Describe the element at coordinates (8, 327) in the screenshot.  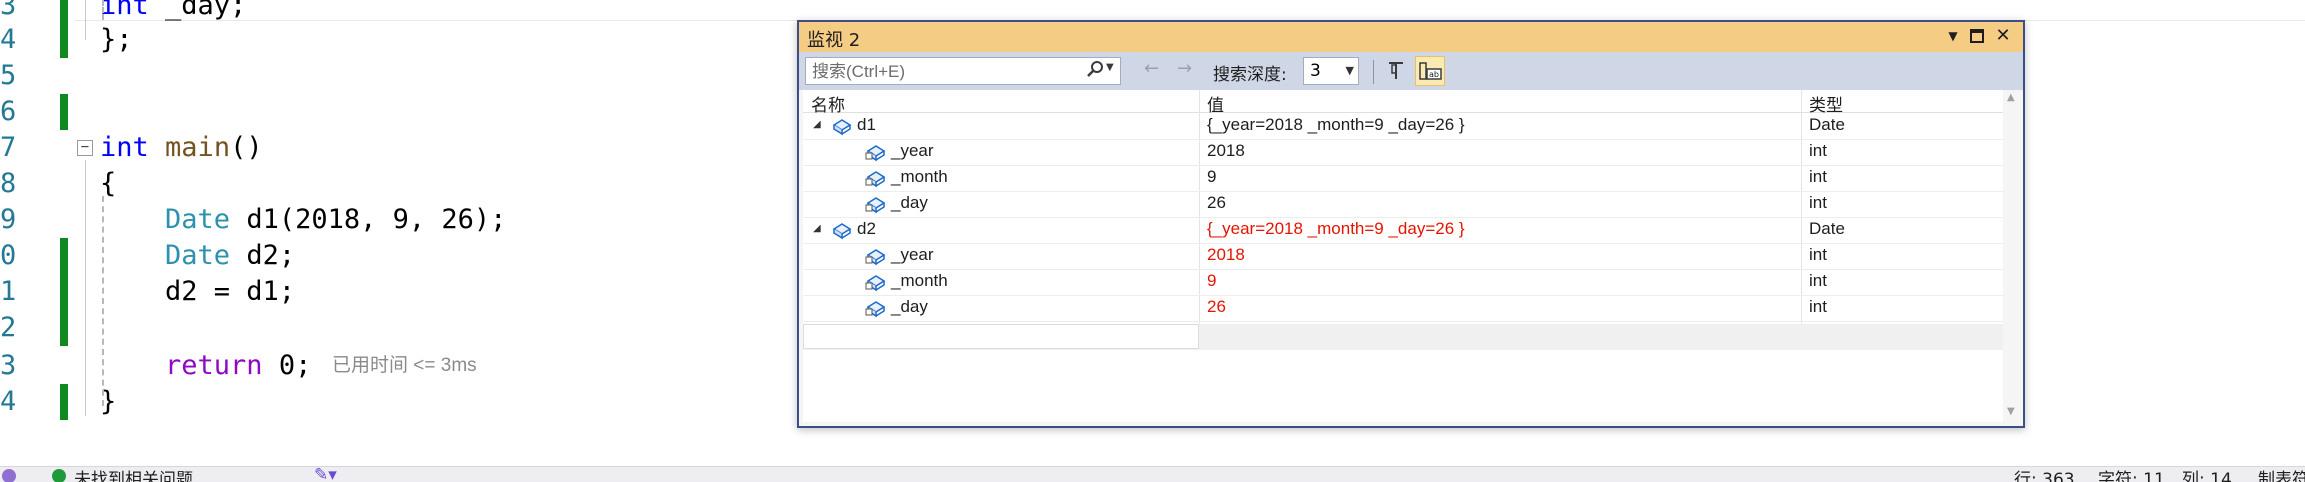
I see `line-number: 2` at that location.